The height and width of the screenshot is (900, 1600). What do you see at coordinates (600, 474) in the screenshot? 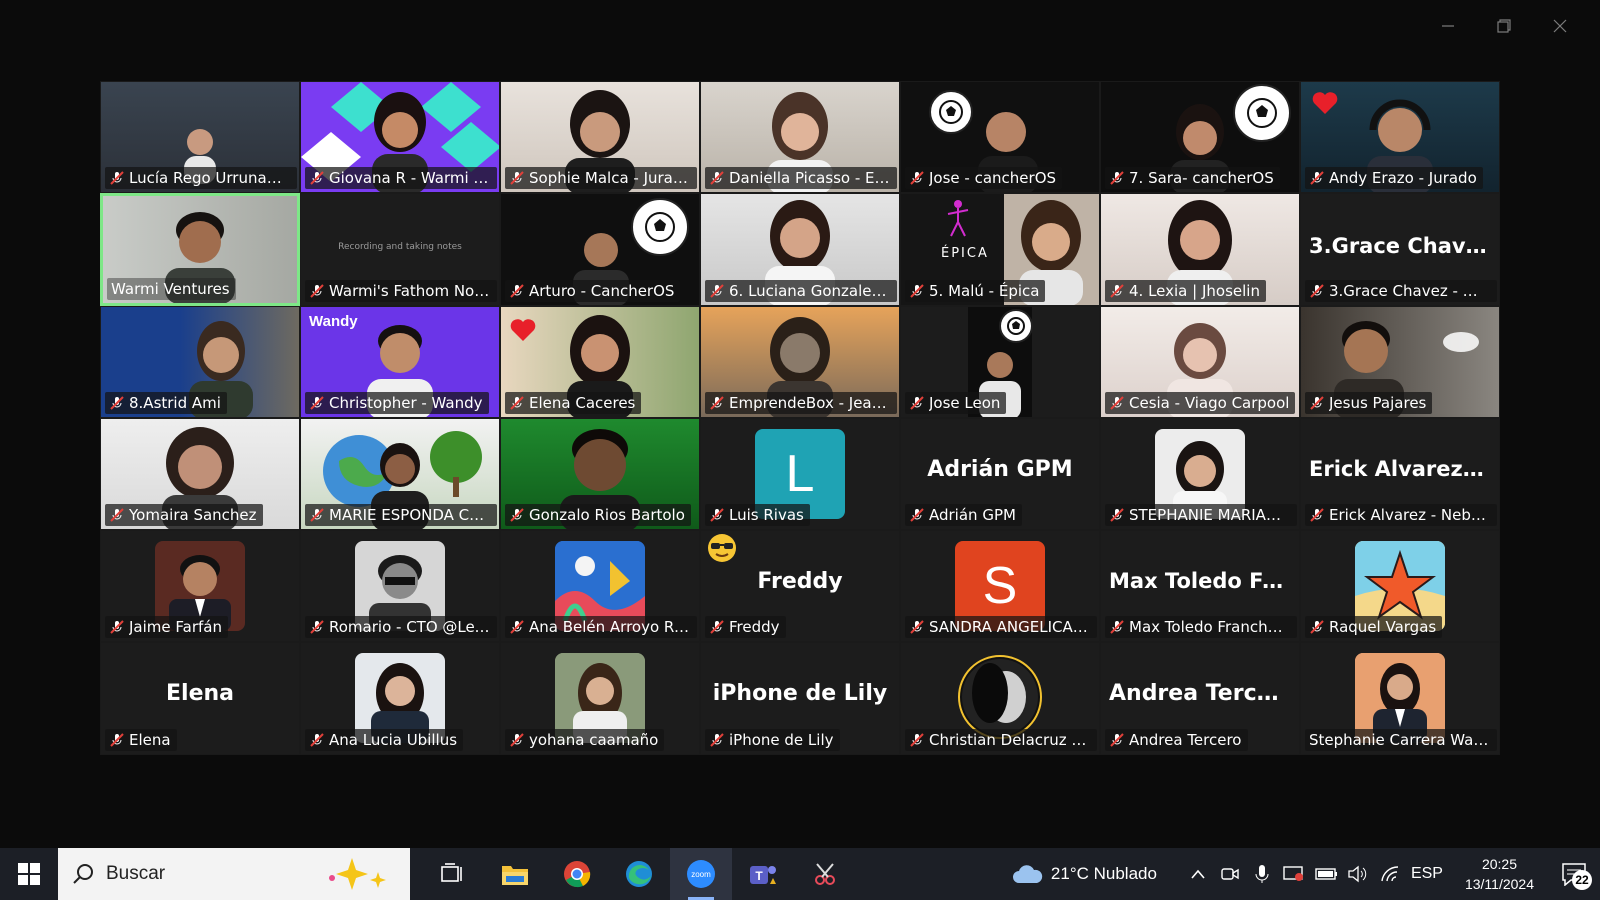
I see `participant-tile: Gonzalo Rios Bartolo` at bounding box center [600, 474].